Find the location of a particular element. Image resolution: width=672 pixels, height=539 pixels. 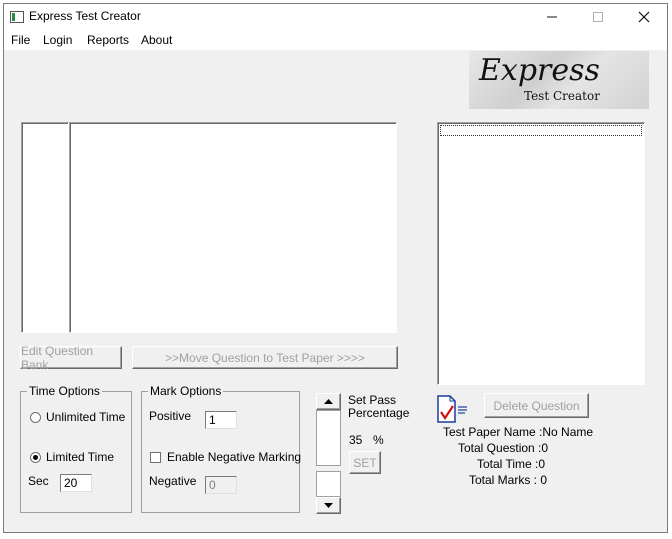

scroll-down-button is located at coordinates (328, 505).